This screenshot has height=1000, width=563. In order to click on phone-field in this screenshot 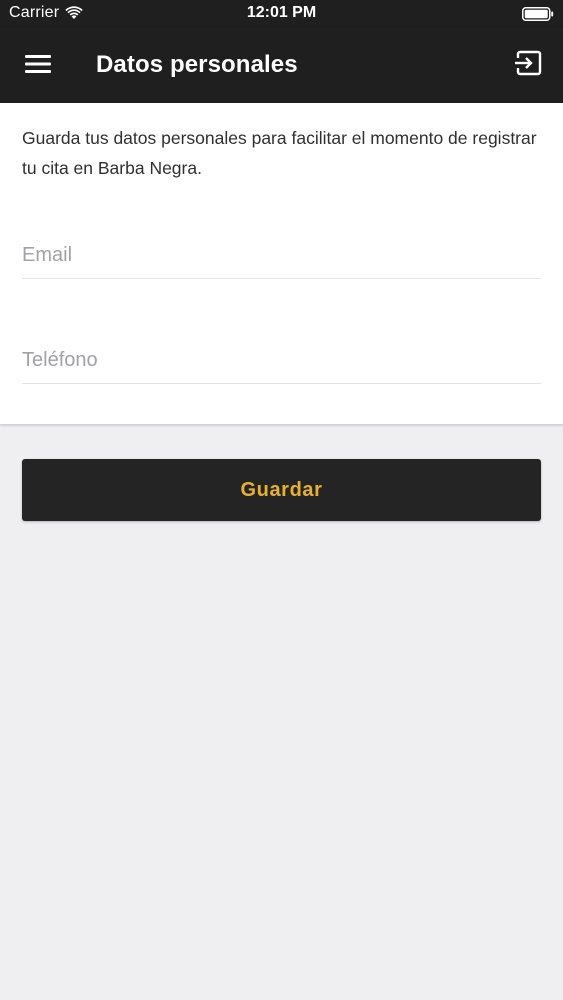, I will do `click(281, 353)`.